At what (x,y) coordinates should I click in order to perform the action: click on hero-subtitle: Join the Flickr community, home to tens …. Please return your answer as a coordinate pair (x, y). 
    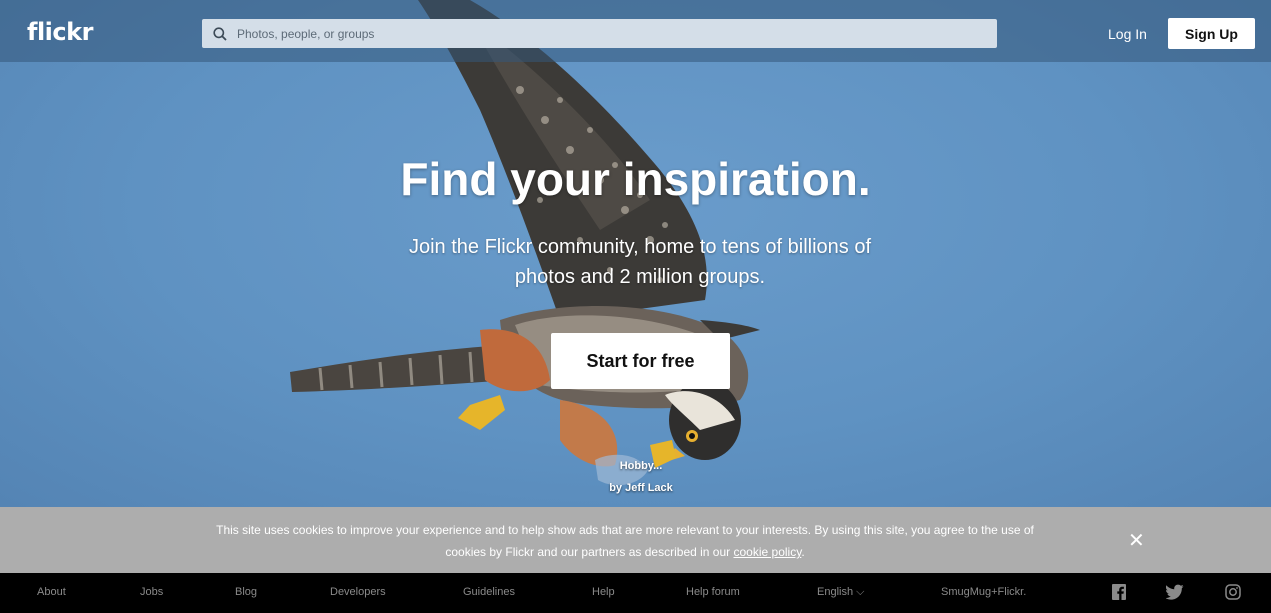
    Looking at the image, I should click on (640, 262).